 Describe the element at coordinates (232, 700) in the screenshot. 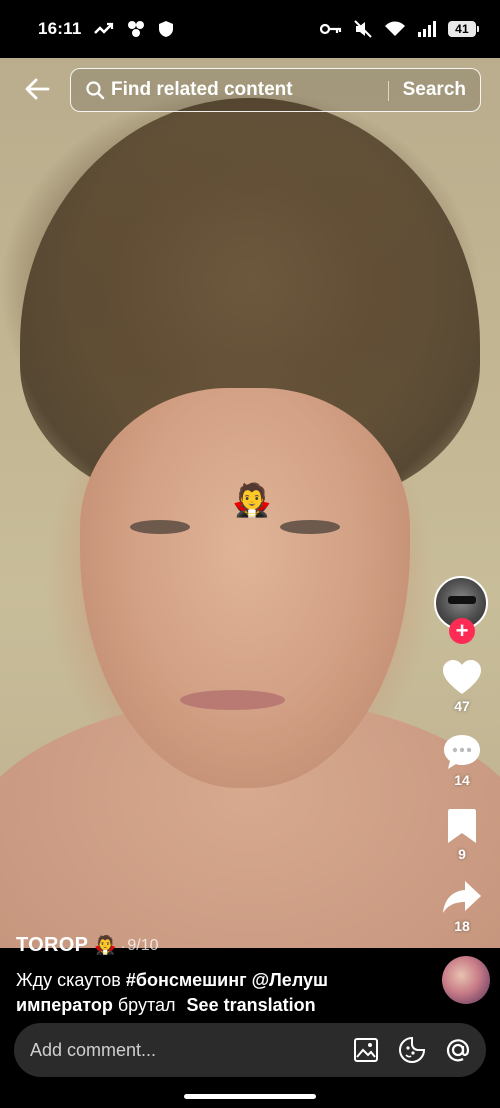

I see `video-subject-mouth` at that location.